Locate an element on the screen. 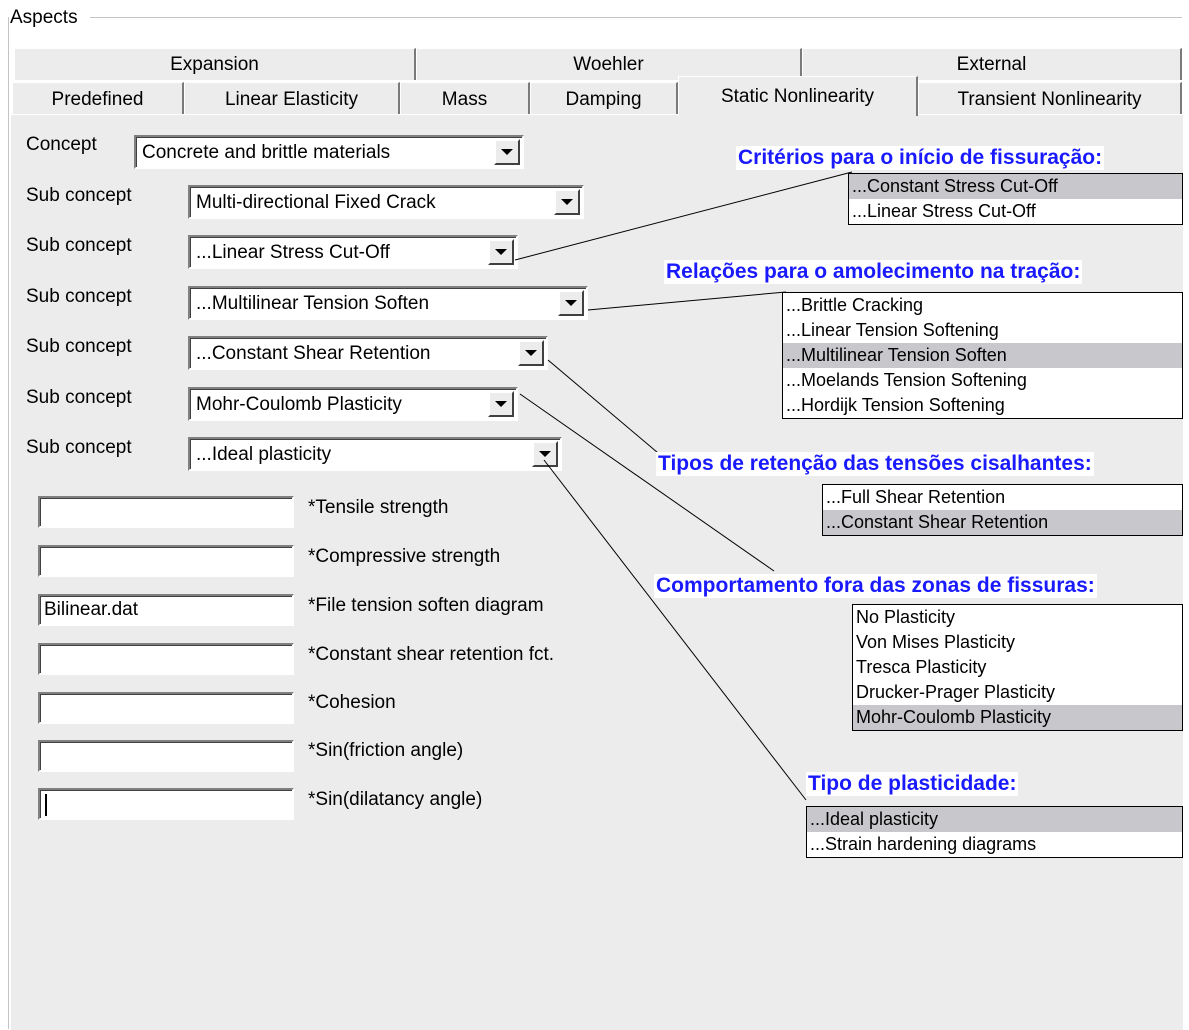 This screenshot has height=1030, width=1189. annotation-title: Relações para o amolecimento na tração: is located at coordinates (873, 272).